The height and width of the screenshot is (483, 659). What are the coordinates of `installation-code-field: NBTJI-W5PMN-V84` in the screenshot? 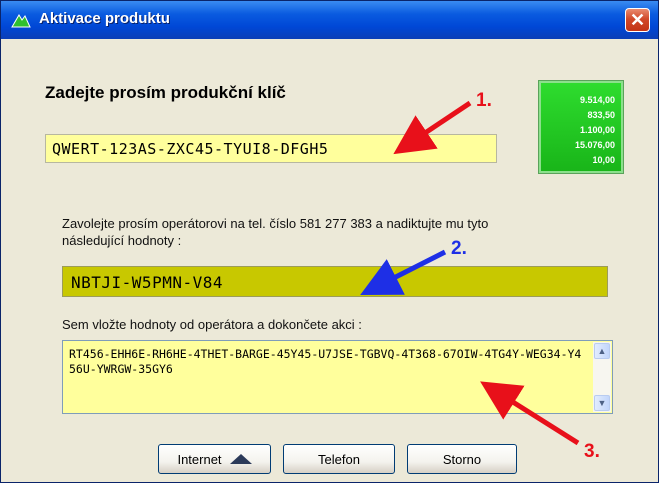 It's located at (335, 281).